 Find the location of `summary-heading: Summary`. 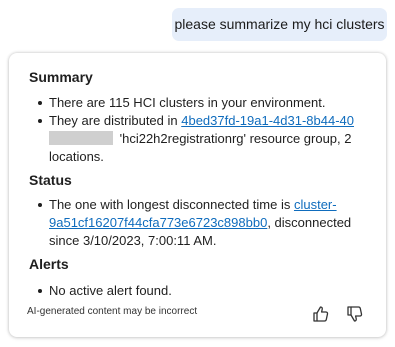

summary-heading: Summary is located at coordinates (61, 77).